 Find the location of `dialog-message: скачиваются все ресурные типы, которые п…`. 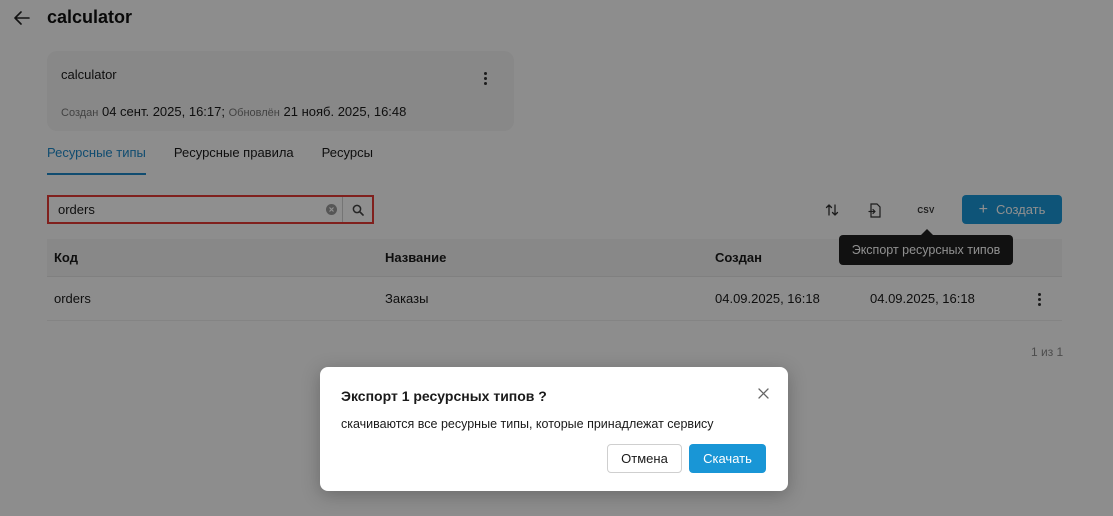

dialog-message: скачиваются все ресурные типы, которые п… is located at coordinates (527, 424).